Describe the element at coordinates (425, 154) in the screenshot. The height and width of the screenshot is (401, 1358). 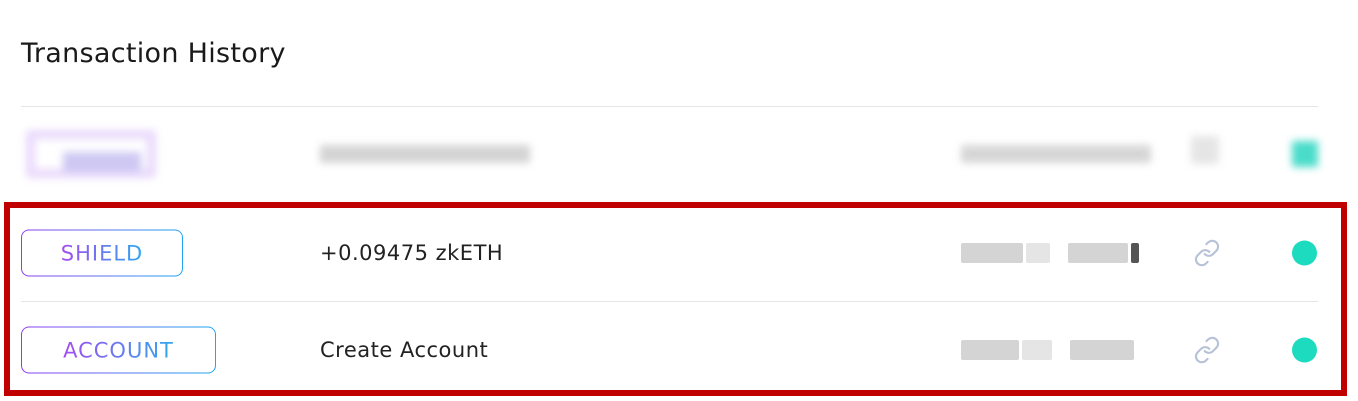
I see `transaction-description` at that location.